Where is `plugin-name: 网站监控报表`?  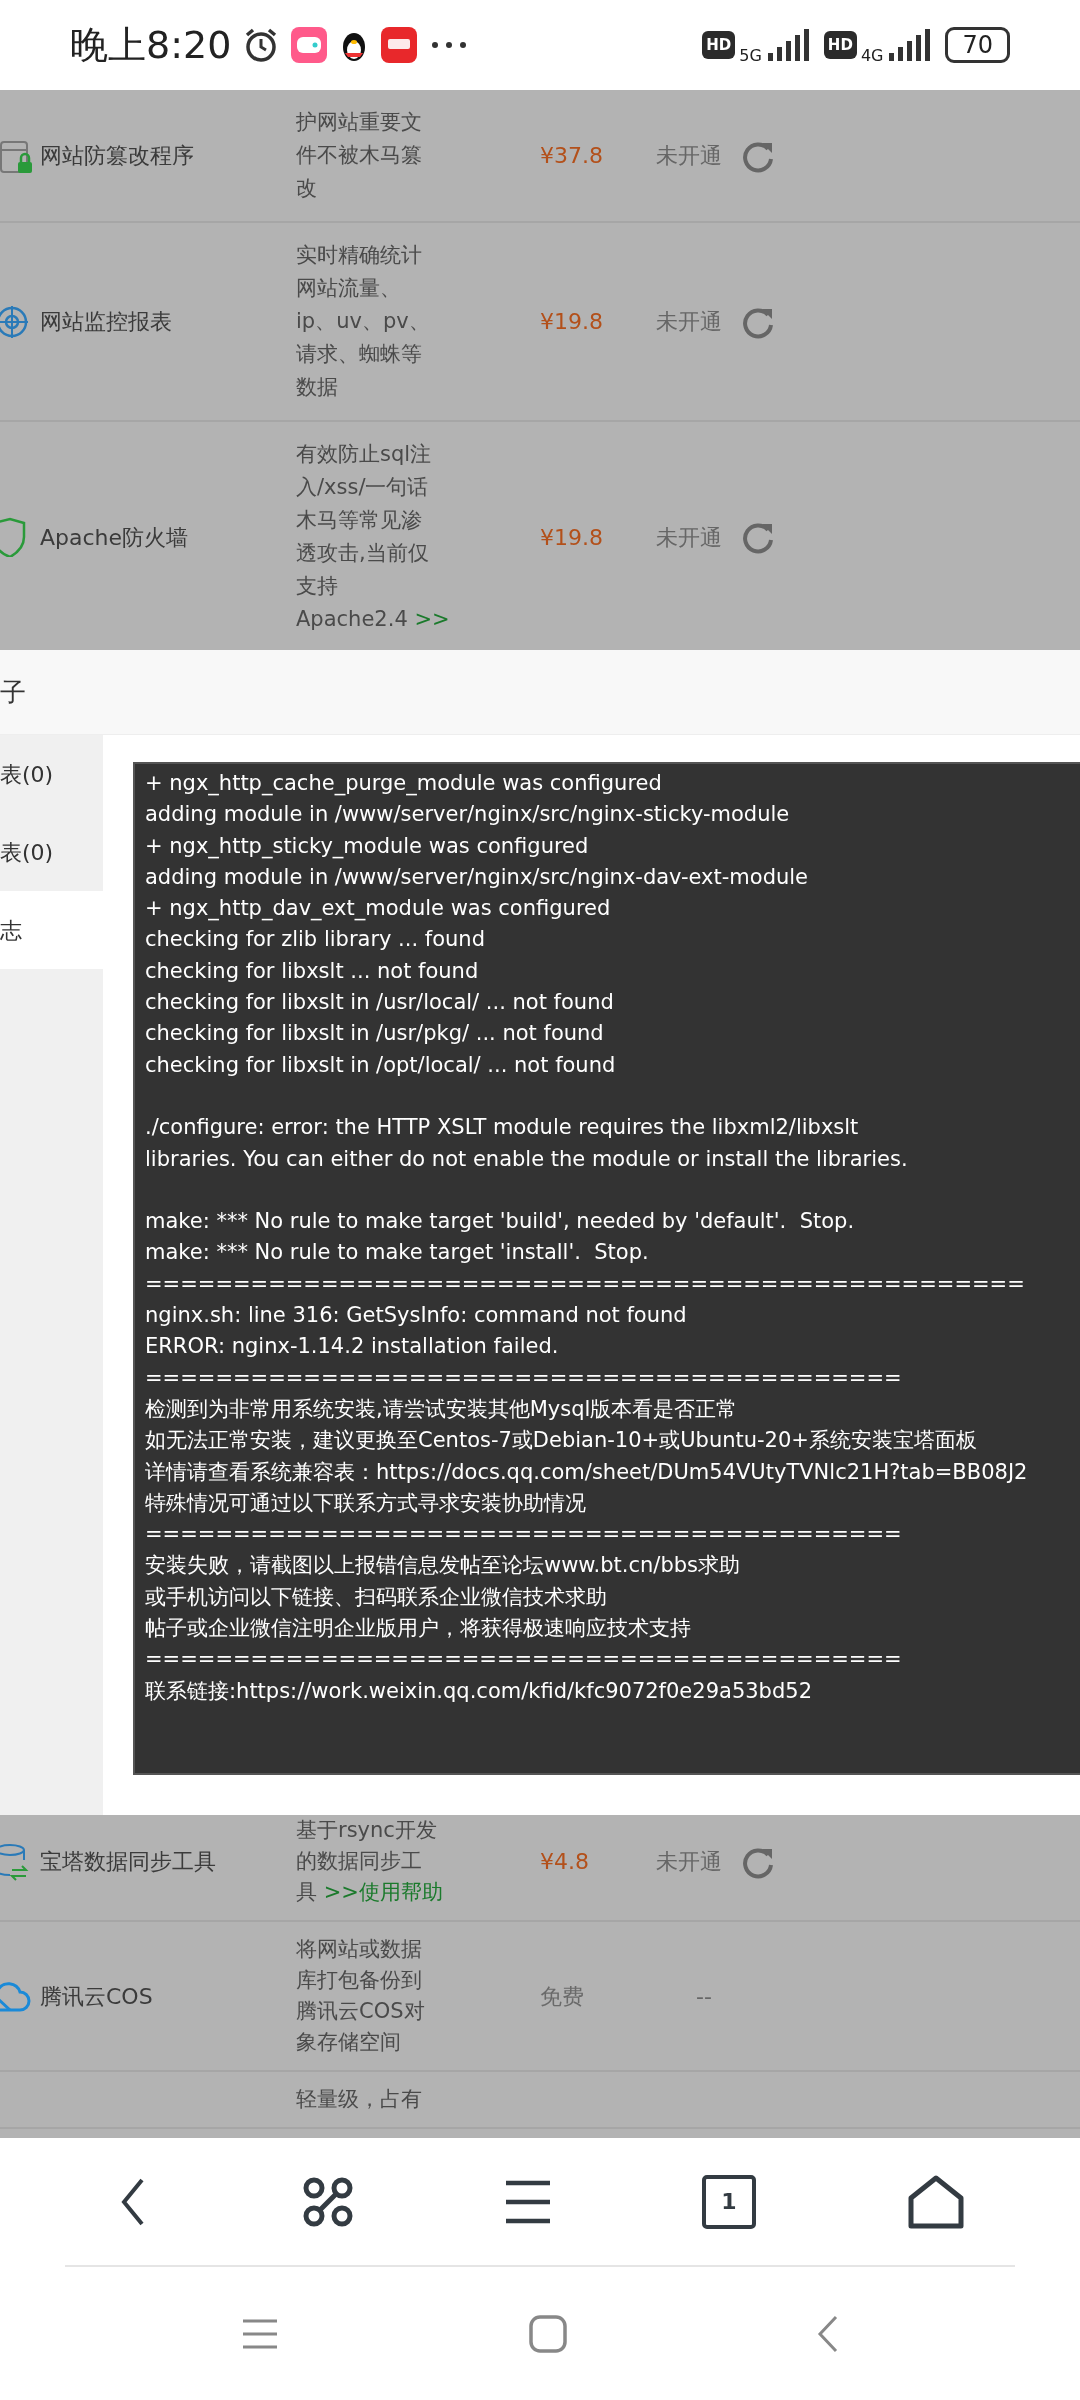
plugin-name: 网站监控报表 is located at coordinates (106, 321).